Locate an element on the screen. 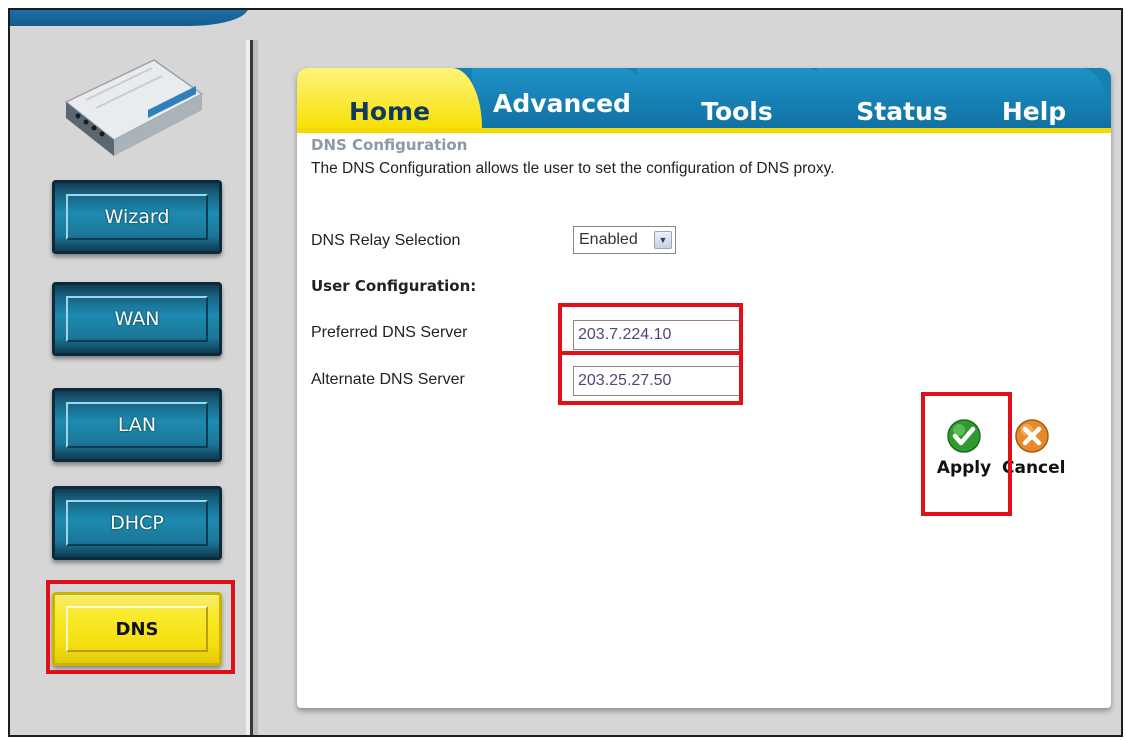 Image resolution: width=1126 pixels, height=740 pixels. cancel-button: Cancel is located at coordinates (1034, 448).